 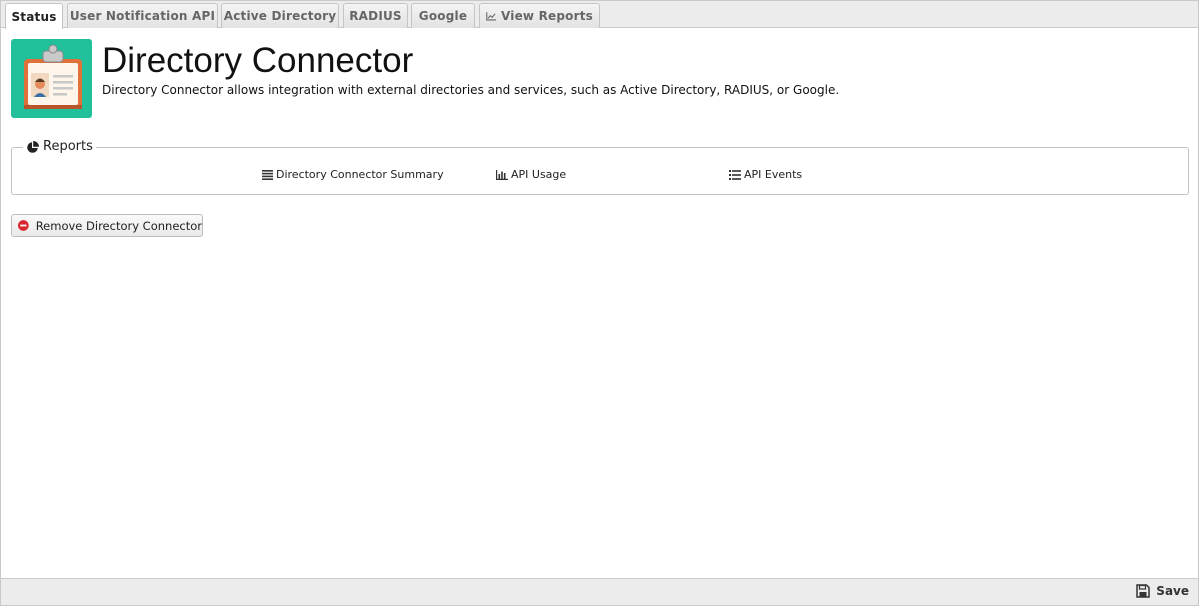 What do you see at coordinates (118, 225) in the screenshot?
I see `remove-button-label: Remove Directory Connector` at bounding box center [118, 225].